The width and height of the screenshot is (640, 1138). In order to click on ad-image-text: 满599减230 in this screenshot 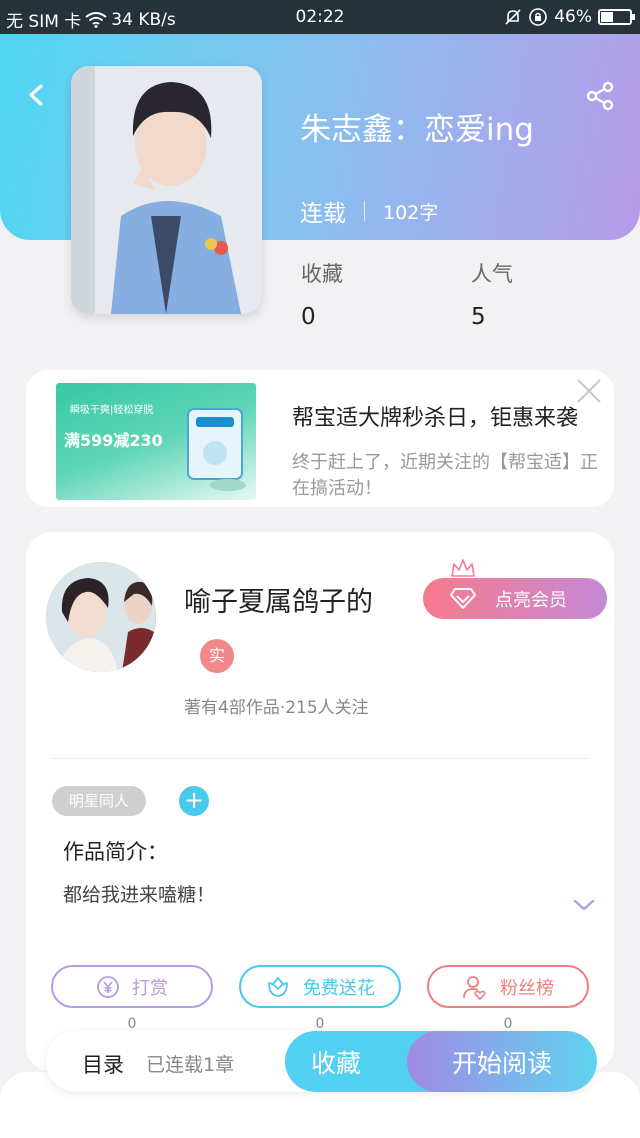, I will do `click(113, 440)`.